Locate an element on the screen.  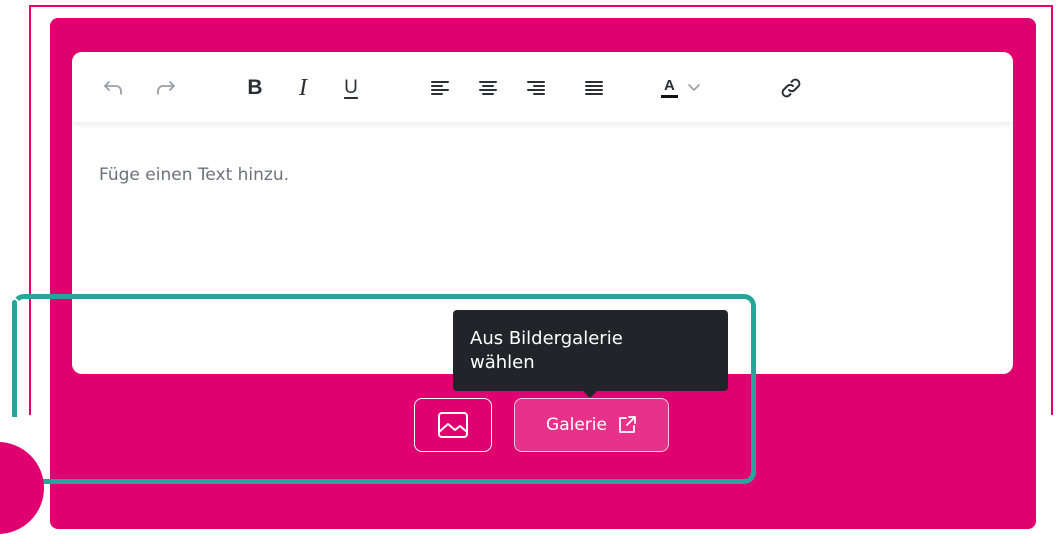
italic-label: I is located at coordinates (303, 87).